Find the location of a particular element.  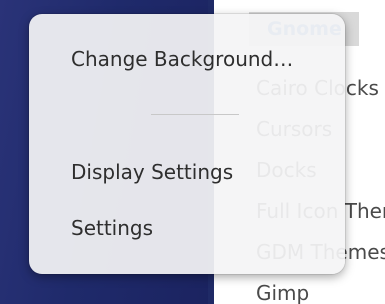

settings-menu-item: Settings is located at coordinates (187, 228).